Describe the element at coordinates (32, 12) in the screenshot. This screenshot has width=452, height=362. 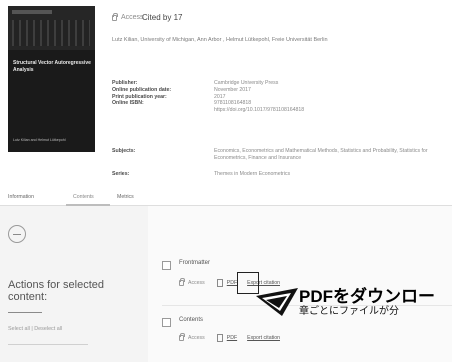
I see `cover-series-mark` at that location.